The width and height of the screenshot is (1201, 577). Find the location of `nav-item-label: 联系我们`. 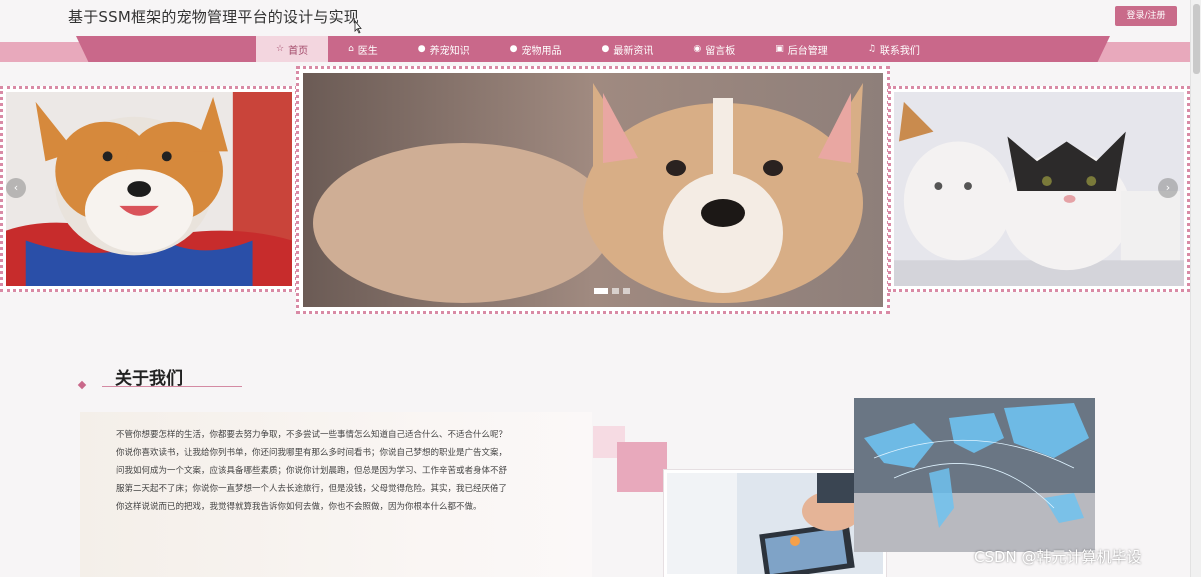

nav-item-label: 联系我们 is located at coordinates (899, 51).